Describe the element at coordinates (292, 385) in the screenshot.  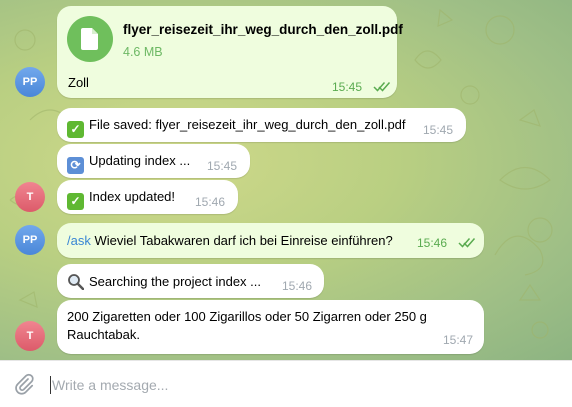
I see `message-input` at that location.